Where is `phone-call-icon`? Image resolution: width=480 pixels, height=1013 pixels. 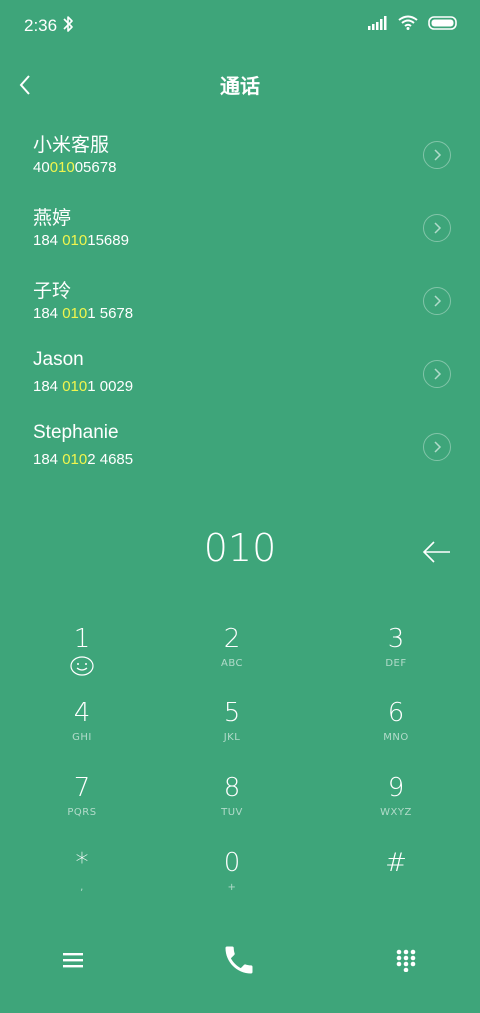 phone-call-icon is located at coordinates (239, 960).